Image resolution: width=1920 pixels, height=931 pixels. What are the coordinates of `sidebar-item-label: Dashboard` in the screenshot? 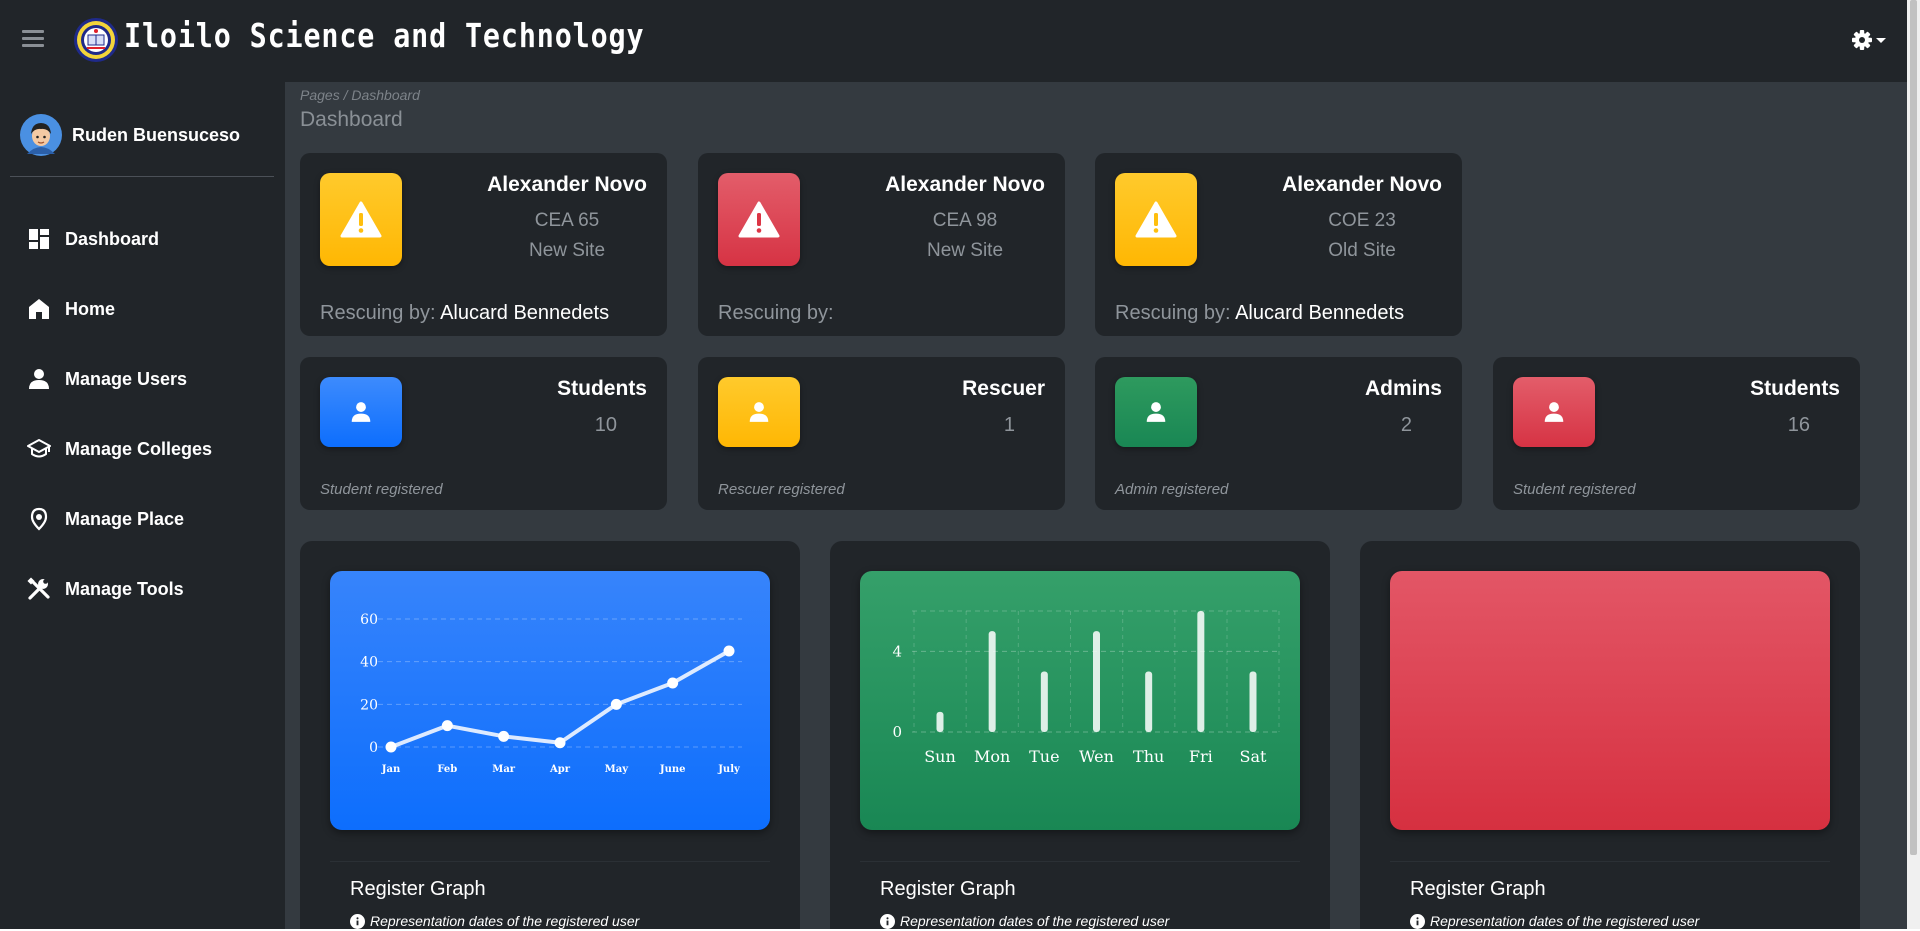 It's located at (112, 238).